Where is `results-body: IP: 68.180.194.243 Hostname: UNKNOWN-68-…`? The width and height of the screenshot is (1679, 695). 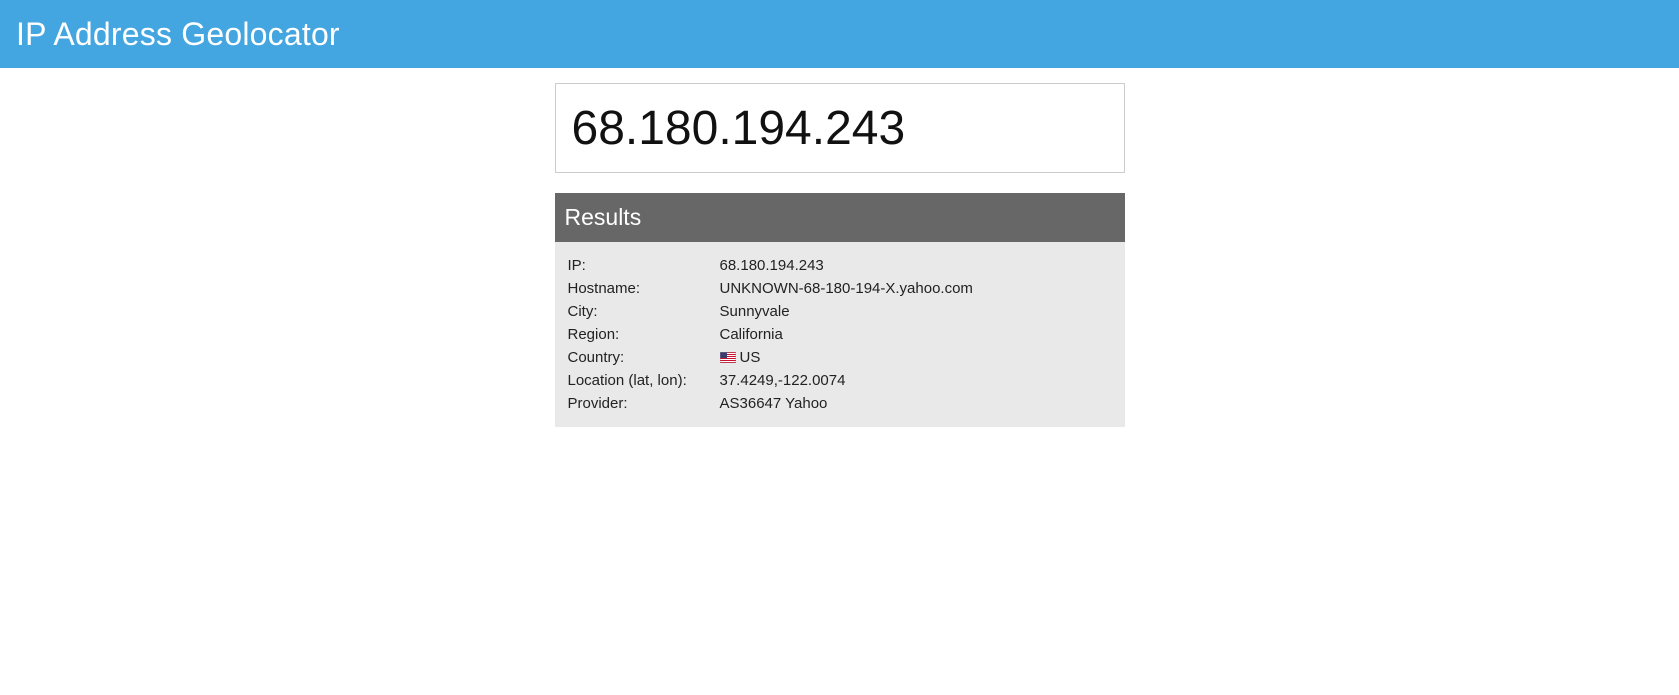 results-body: IP: 68.180.194.243 Hostname: UNKNOWN-68-… is located at coordinates (839, 334).